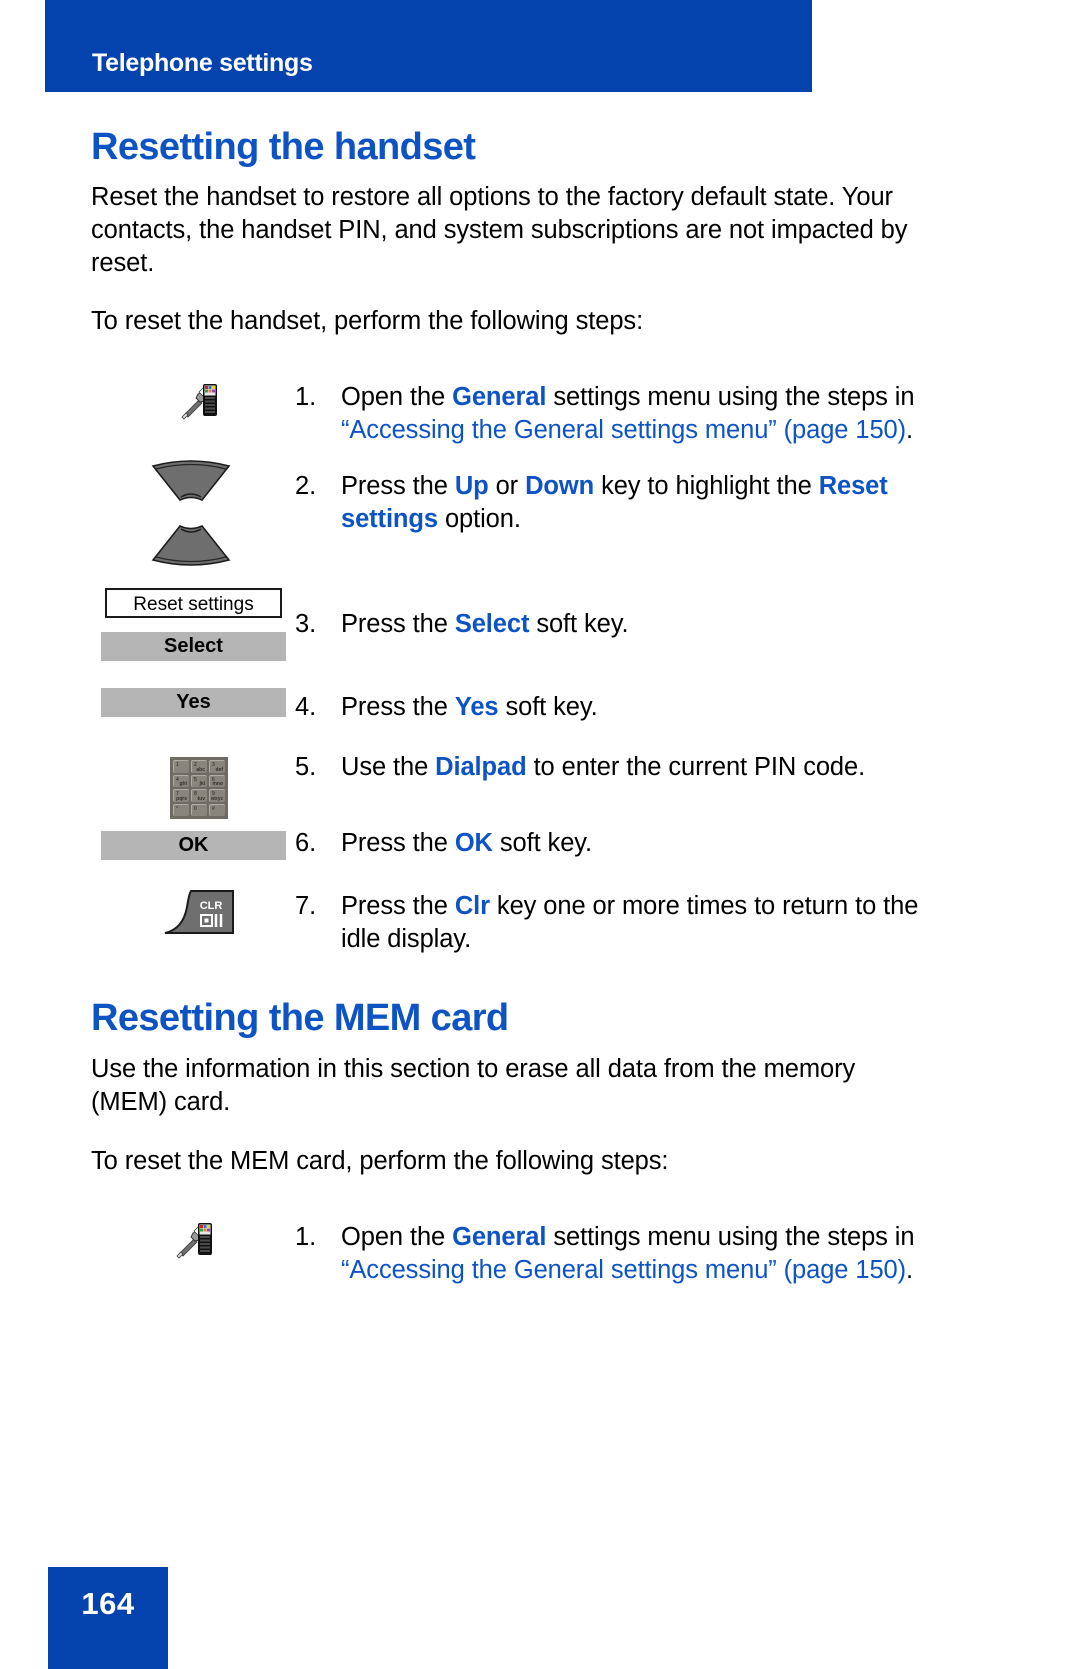 The image size is (1080, 1669). Describe the element at coordinates (217, 795) in the screenshot. I see `dialpad-key-9: 9 wxyz` at that location.